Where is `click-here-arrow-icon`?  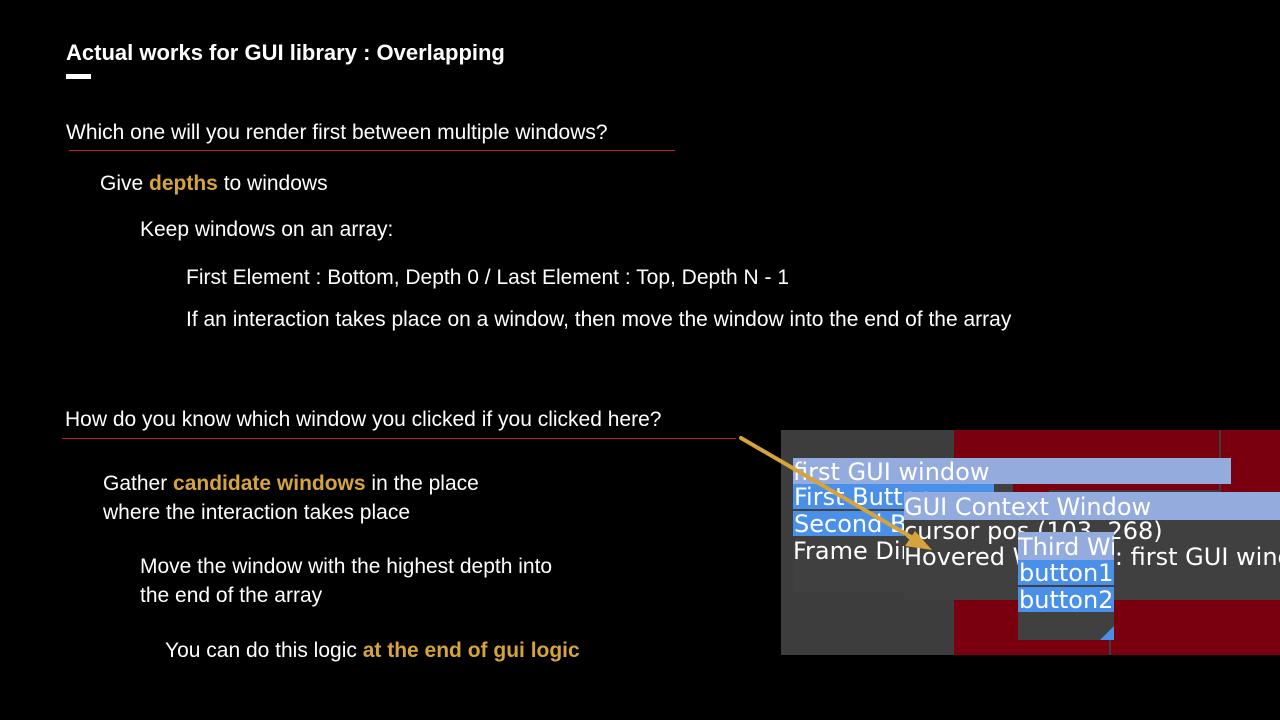 click-here-arrow-icon is located at coordinates (835, 493).